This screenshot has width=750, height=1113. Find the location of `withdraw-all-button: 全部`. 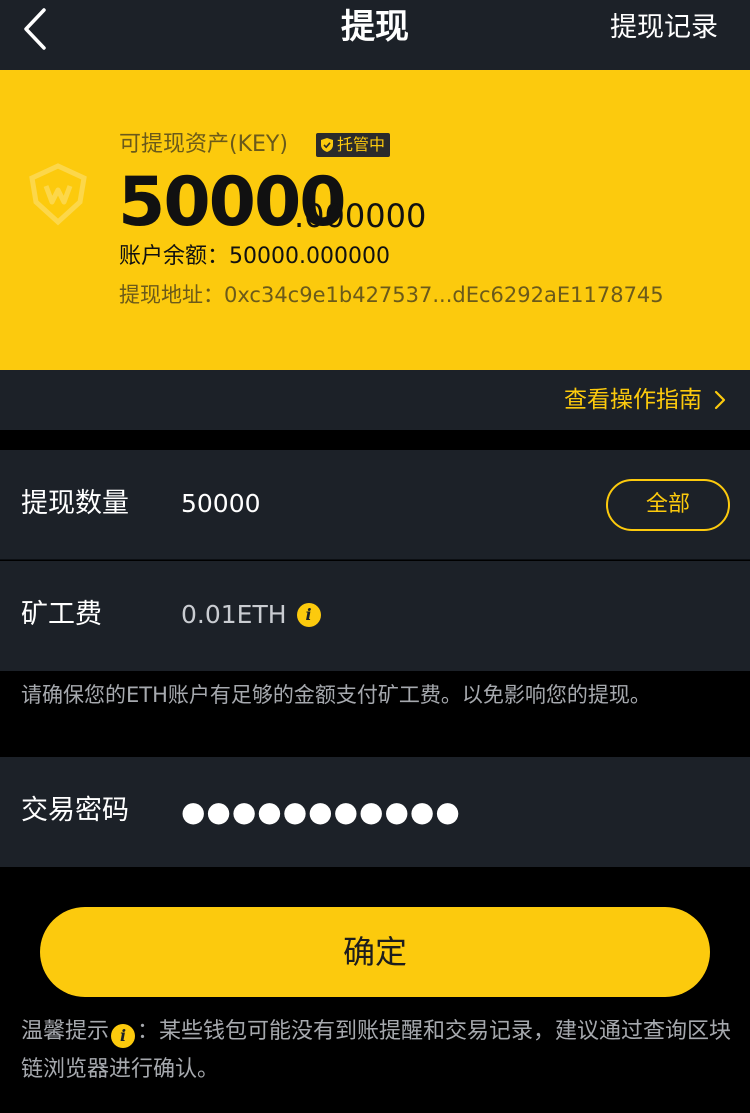

withdraw-all-button: 全部 is located at coordinates (668, 505).